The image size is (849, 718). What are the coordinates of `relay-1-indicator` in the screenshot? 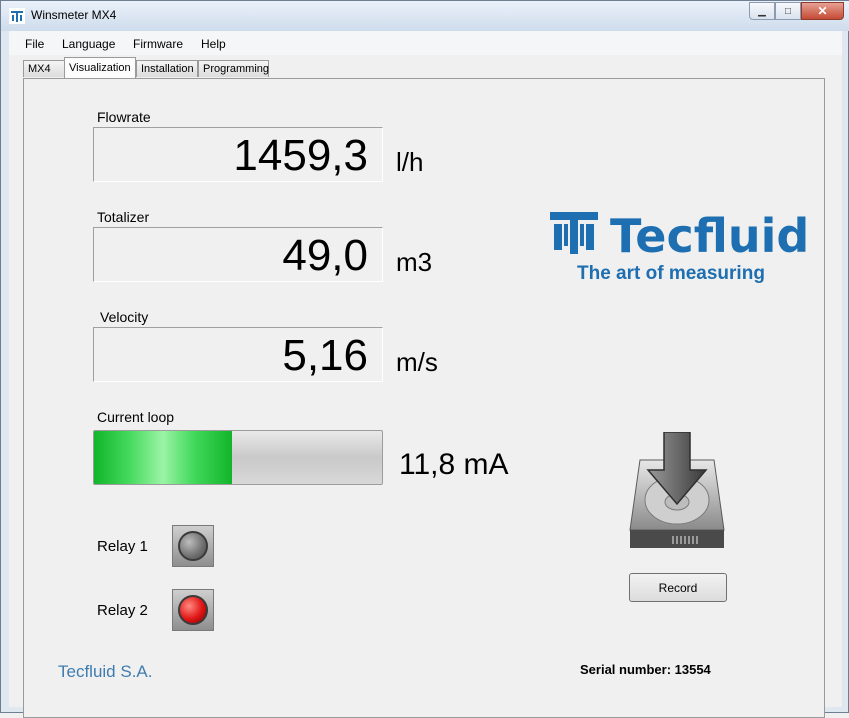 It's located at (193, 546).